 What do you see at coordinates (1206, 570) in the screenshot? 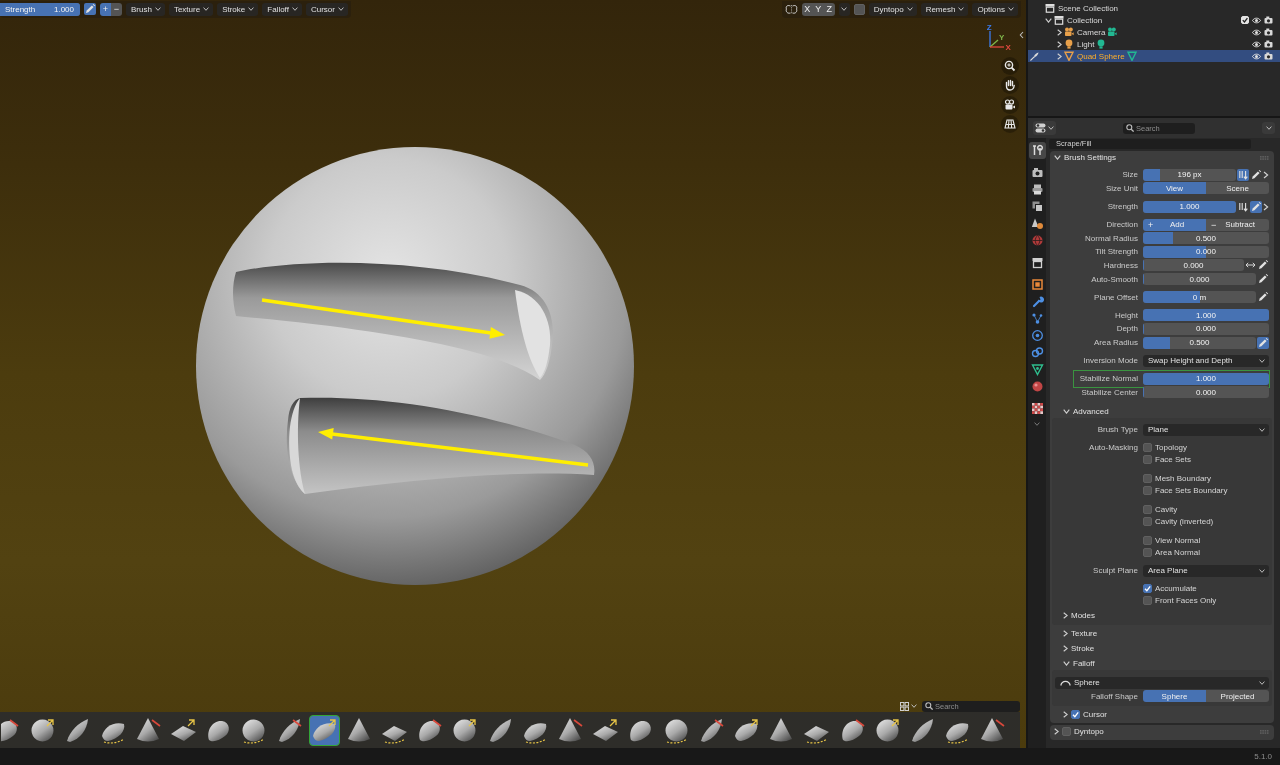
I see `dropdown: Area Plane` at bounding box center [1206, 570].